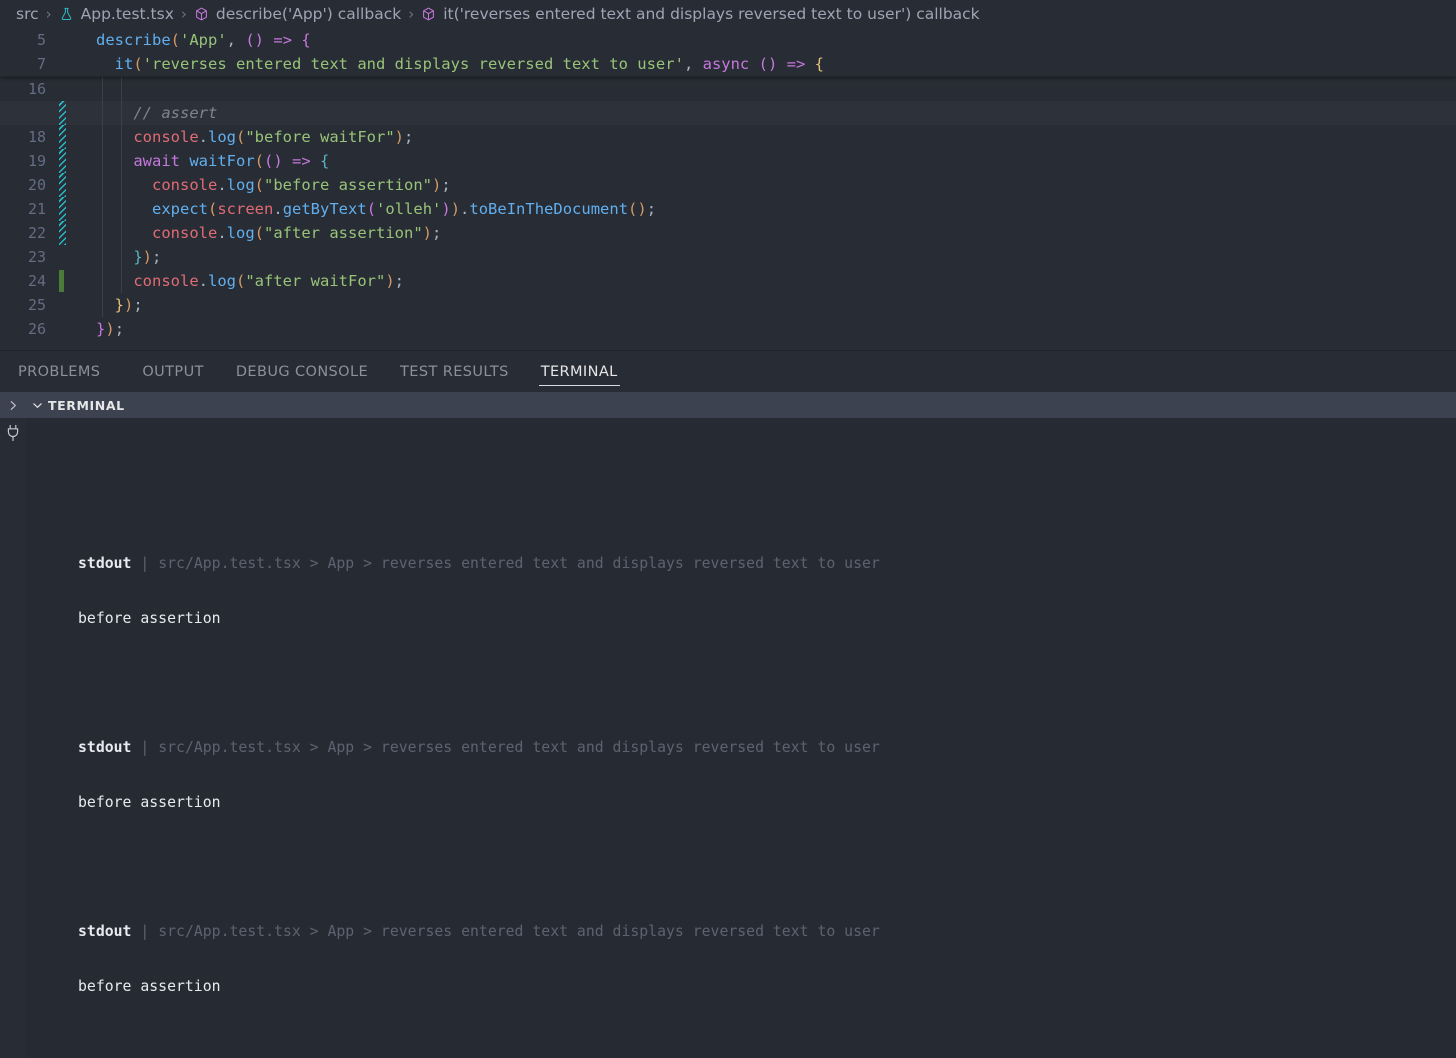  What do you see at coordinates (728, 305) in the screenshot?
I see `code-line: 25 });` at bounding box center [728, 305].